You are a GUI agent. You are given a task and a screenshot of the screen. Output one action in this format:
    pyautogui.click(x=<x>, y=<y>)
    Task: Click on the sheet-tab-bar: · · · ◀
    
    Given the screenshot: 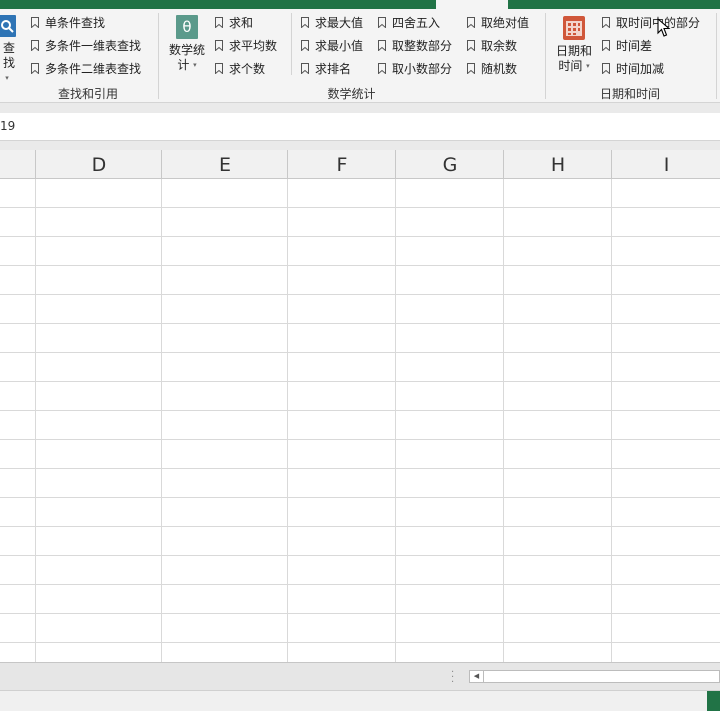 What is the action you would take?
    pyautogui.click(x=360, y=676)
    